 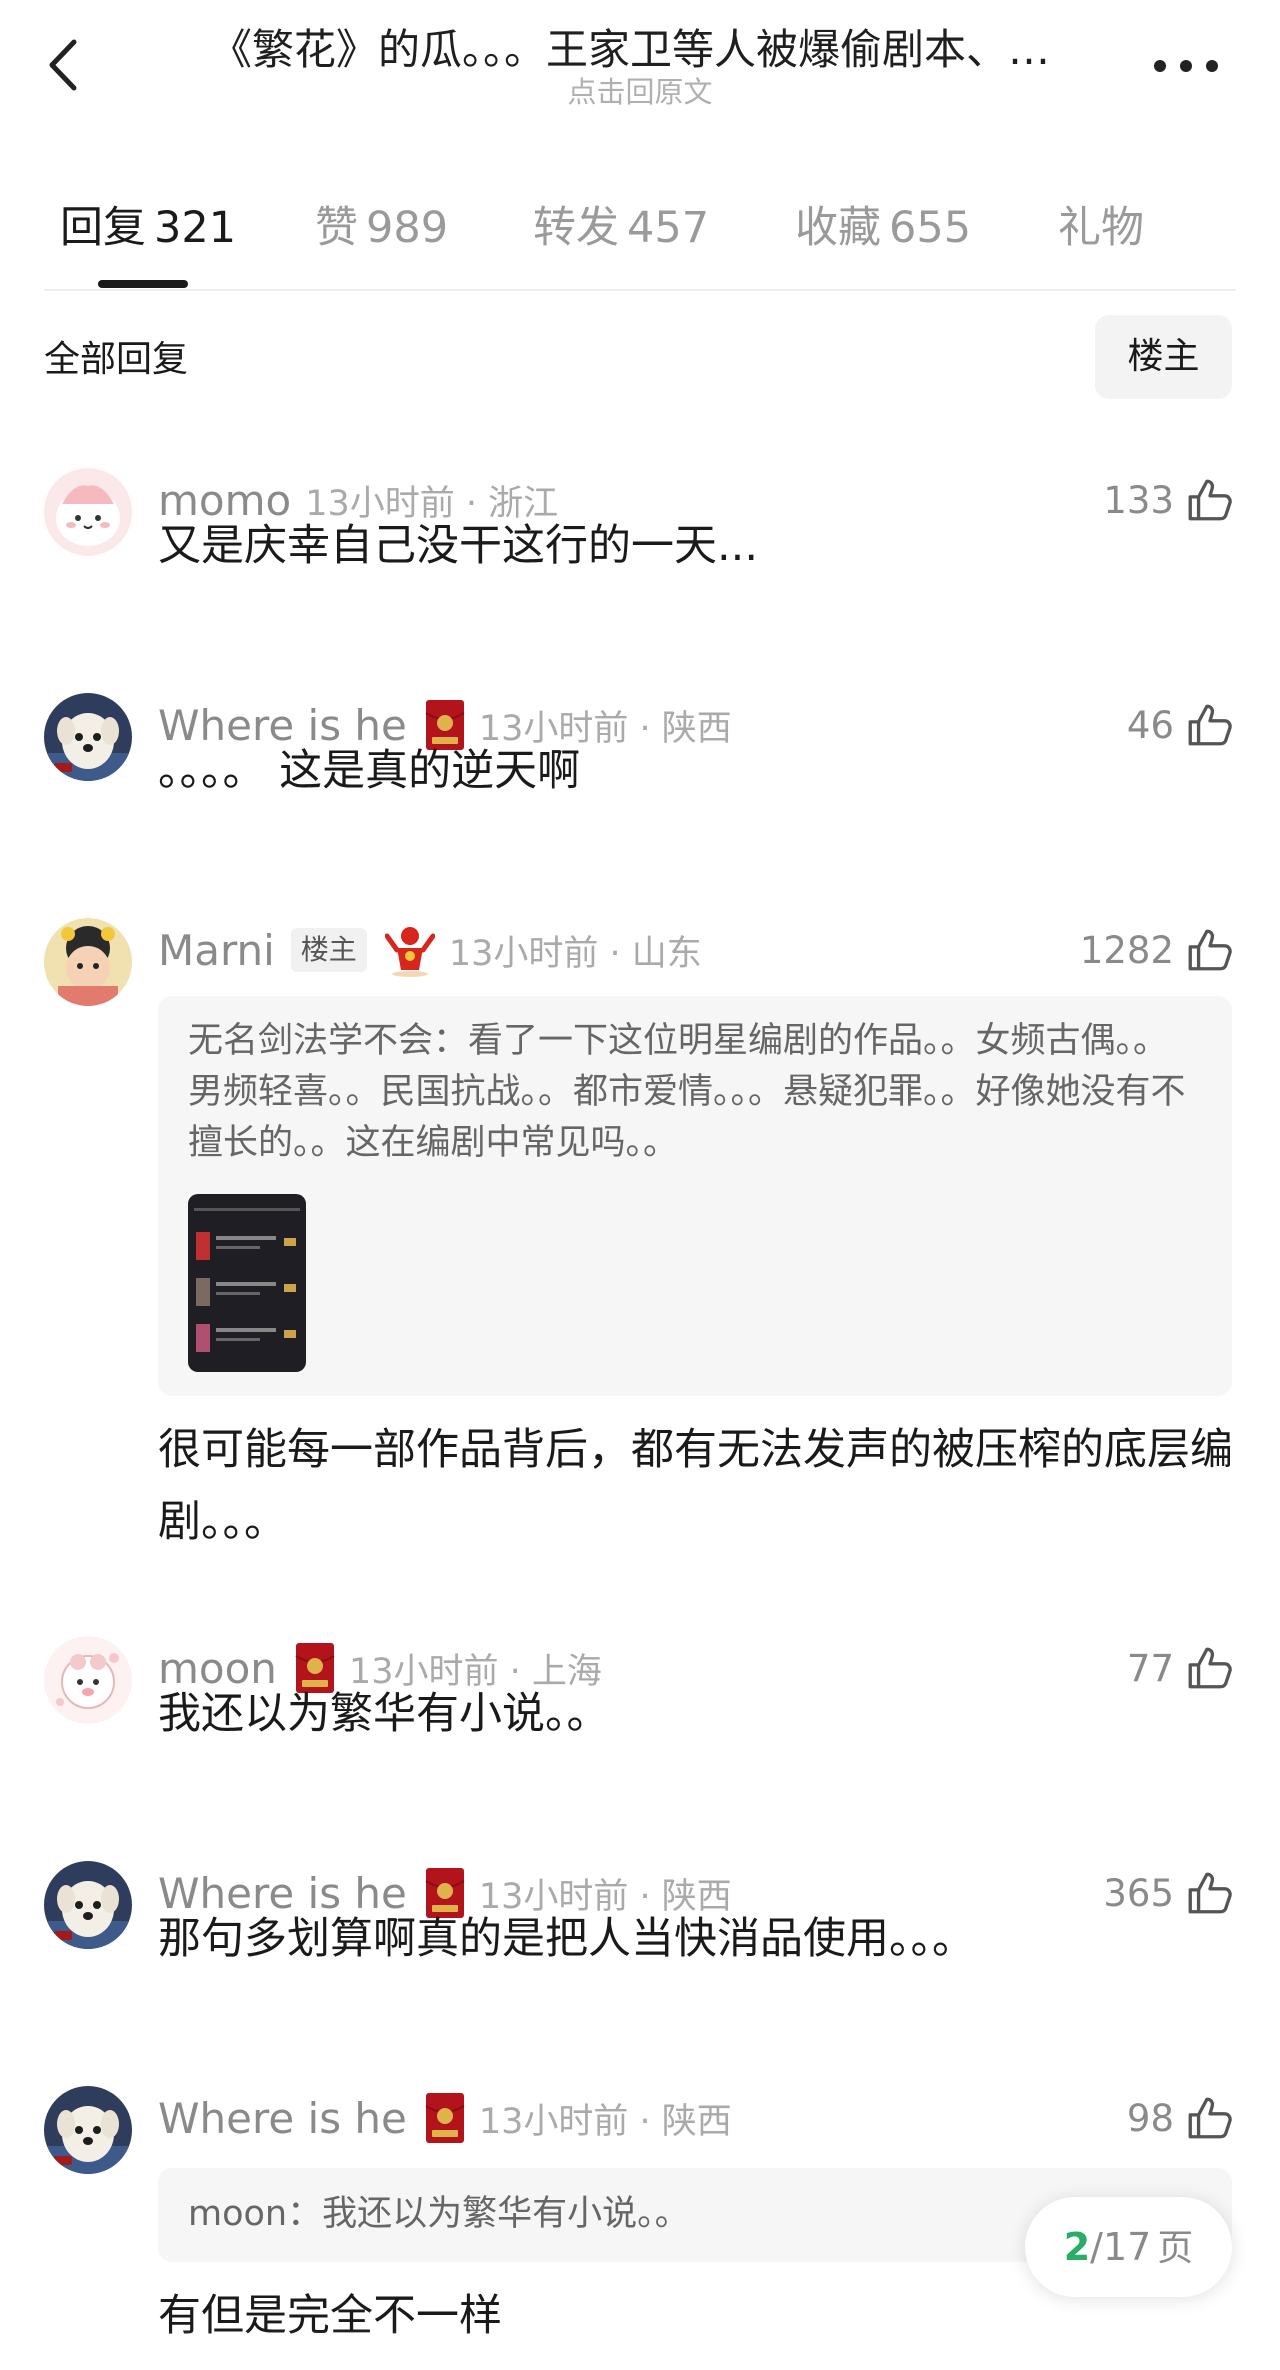 What do you see at coordinates (883, 228) in the screenshot?
I see `tab-favorites: 收藏 655` at bounding box center [883, 228].